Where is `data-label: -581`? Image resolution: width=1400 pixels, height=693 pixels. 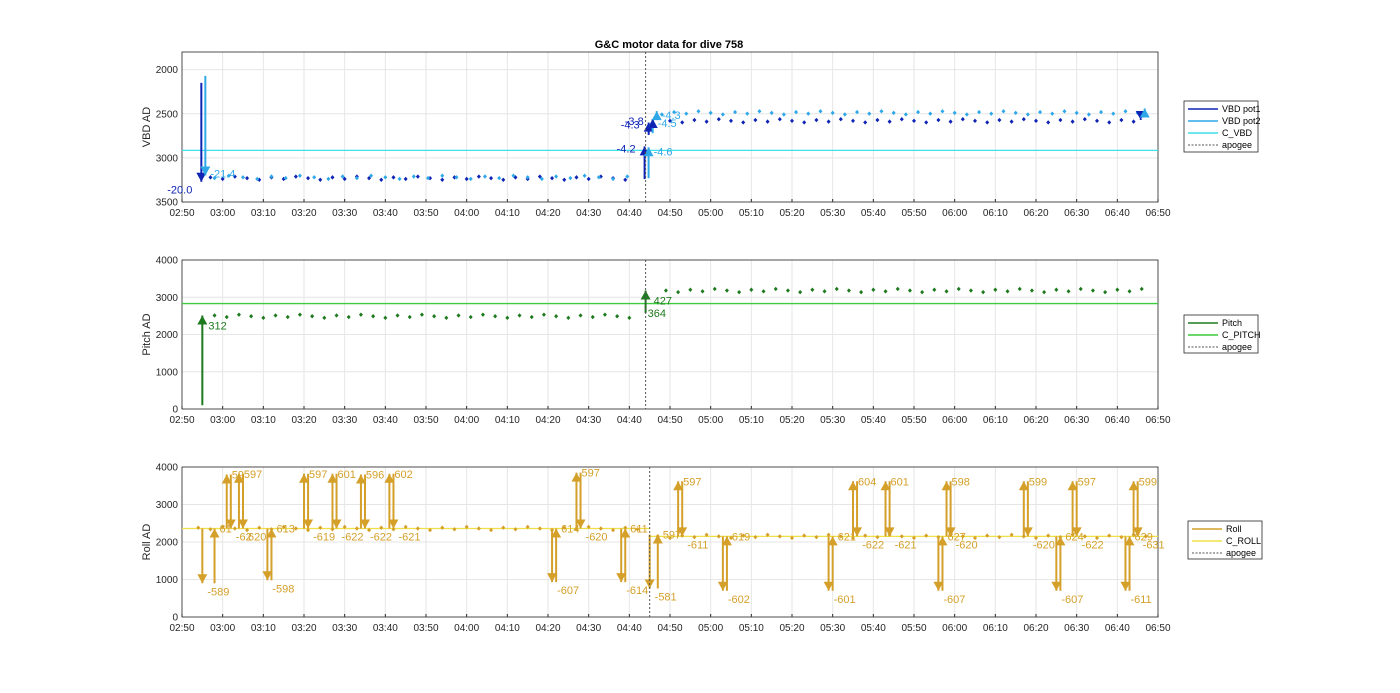 data-label: -581 is located at coordinates (666, 598).